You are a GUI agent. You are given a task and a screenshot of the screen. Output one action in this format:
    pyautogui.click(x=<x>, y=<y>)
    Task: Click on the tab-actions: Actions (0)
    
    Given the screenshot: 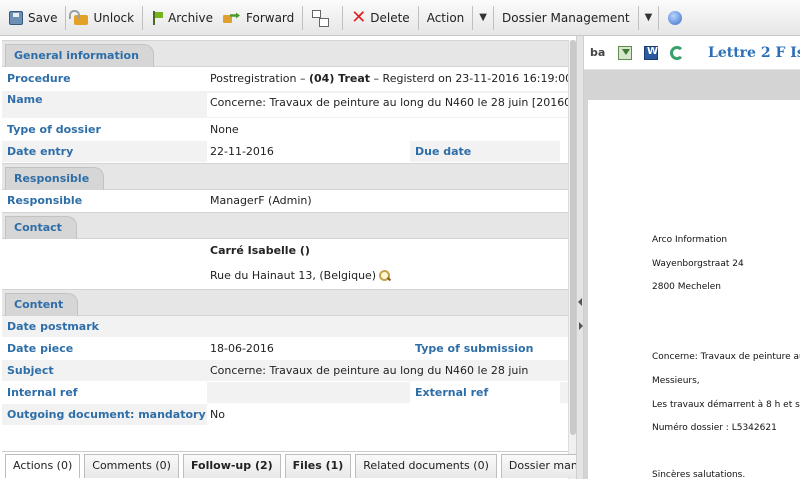 What is the action you would take?
    pyautogui.click(x=43, y=466)
    